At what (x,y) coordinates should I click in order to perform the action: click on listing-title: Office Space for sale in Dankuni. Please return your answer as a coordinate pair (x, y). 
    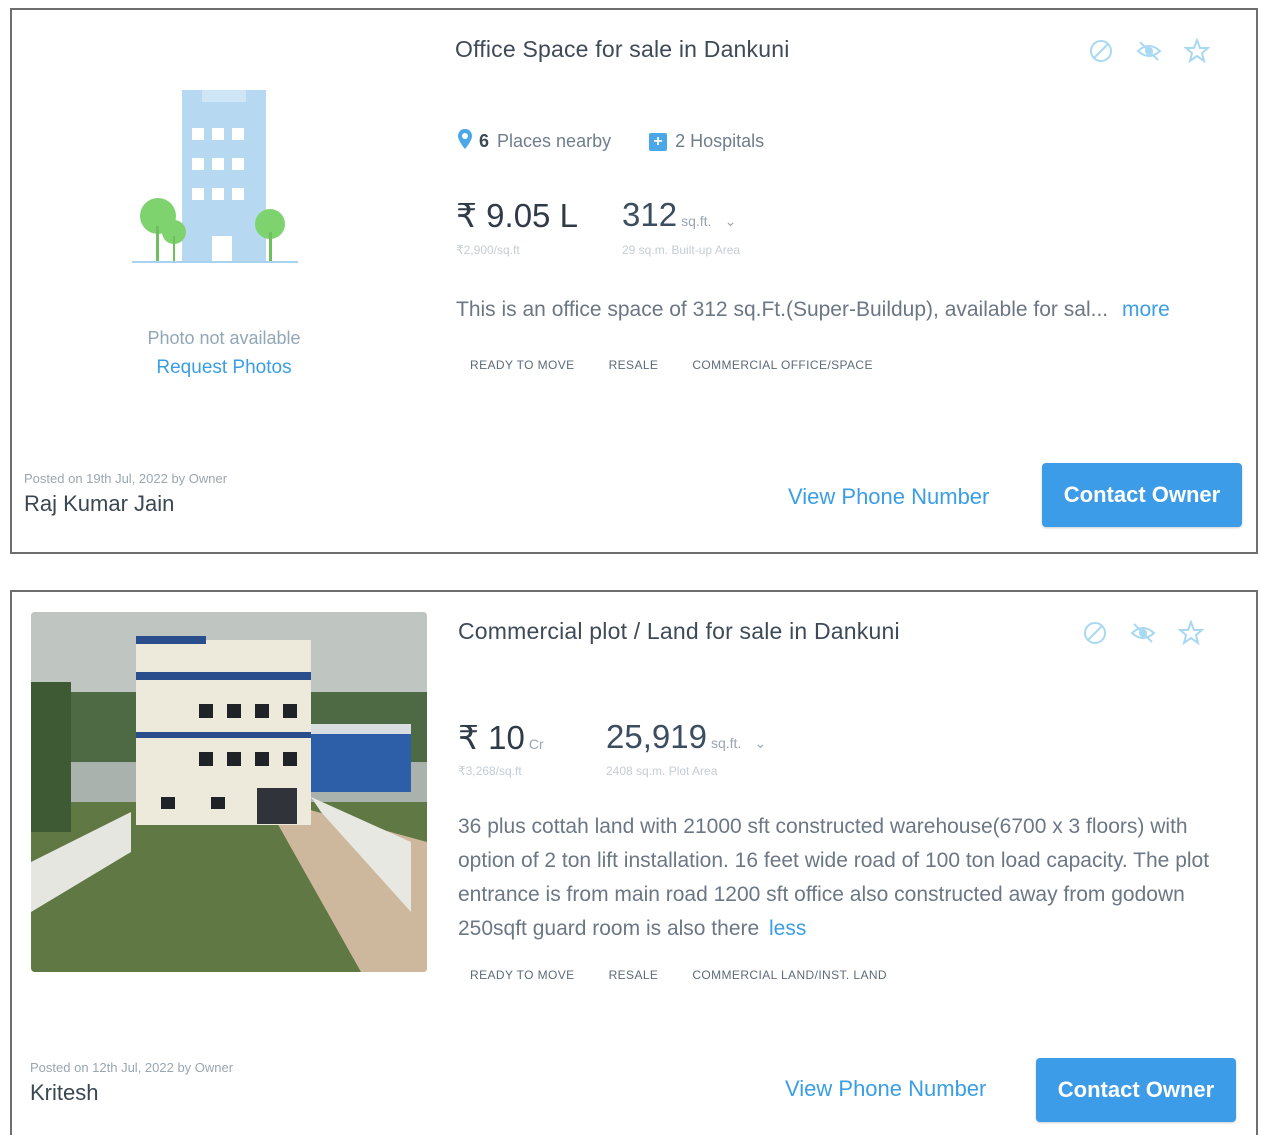
    Looking at the image, I should click on (622, 49).